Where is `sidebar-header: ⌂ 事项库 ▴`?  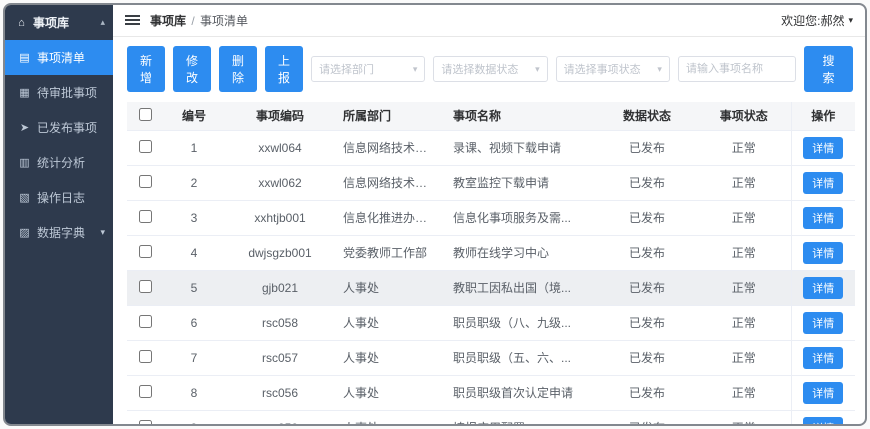 sidebar-header: ⌂ 事项库 ▴ is located at coordinates (59, 22).